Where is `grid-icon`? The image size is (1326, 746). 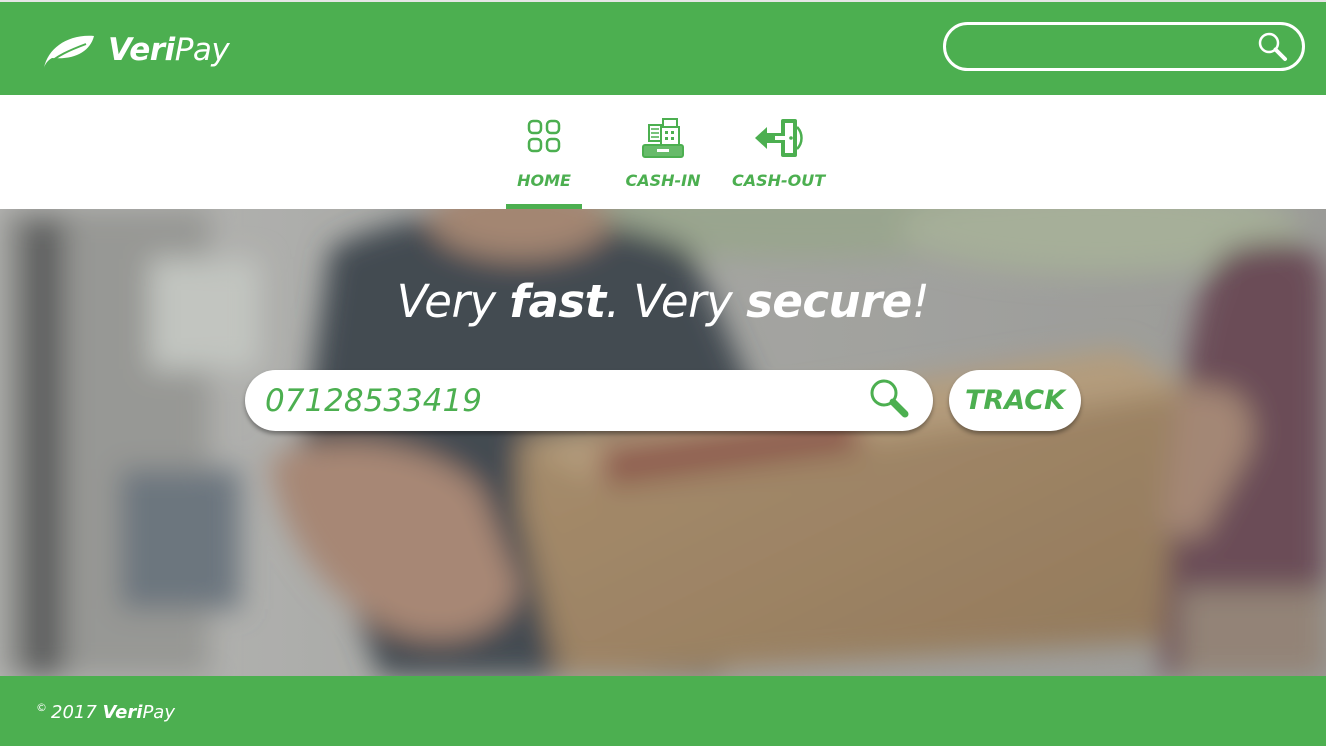
grid-icon is located at coordinates (544, 136).